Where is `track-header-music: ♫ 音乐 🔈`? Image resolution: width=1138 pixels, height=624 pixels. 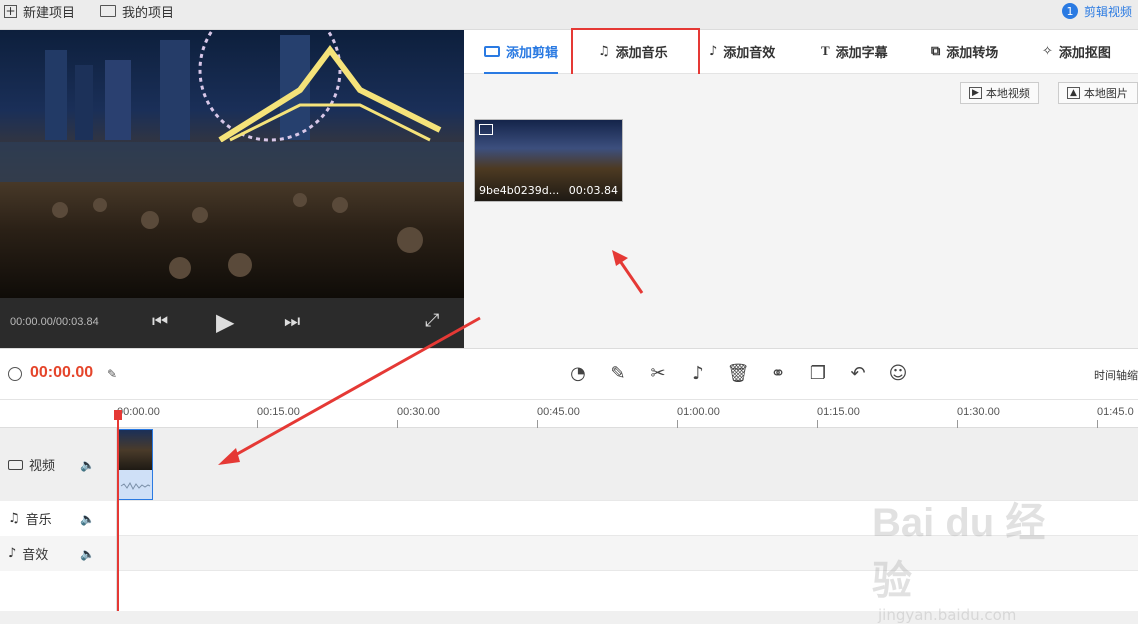
track-header-music: ♫ 音乐 🔈 is located at coordinates (58, 518).